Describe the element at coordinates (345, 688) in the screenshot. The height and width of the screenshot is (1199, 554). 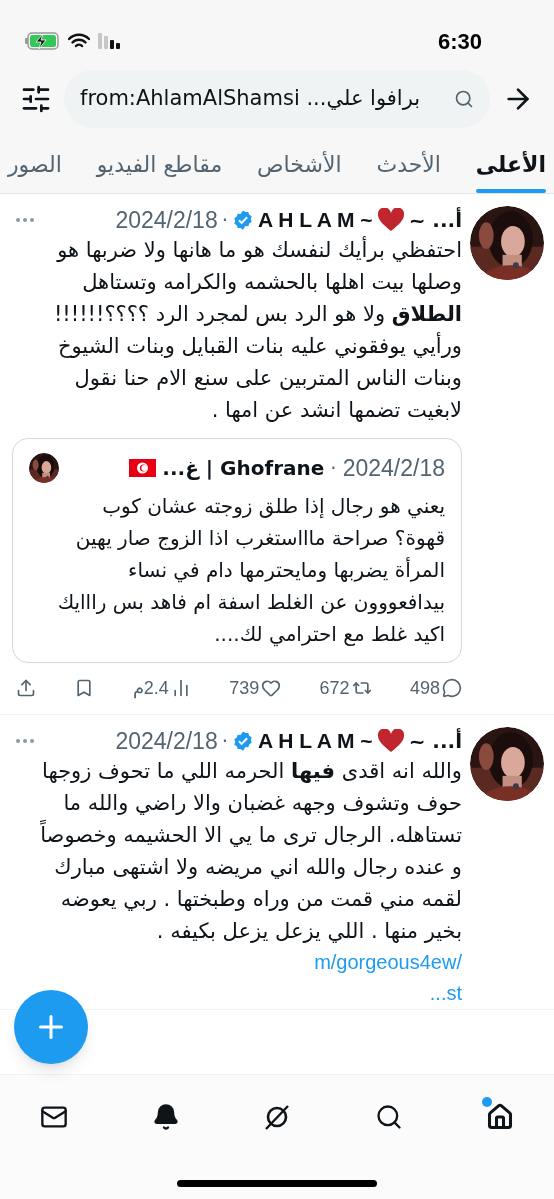
I see `retweet-button: 672` at that location.